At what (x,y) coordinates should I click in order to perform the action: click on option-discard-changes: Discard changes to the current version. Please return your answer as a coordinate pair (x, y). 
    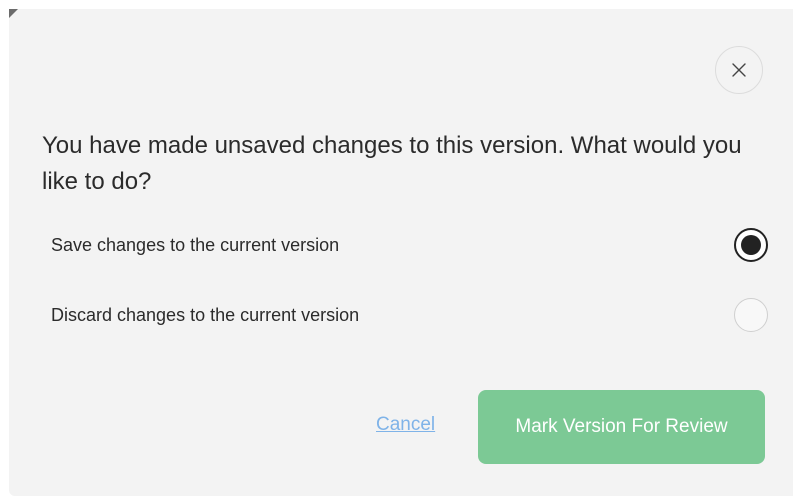
    Looking at the image, I should click on (405, 315).